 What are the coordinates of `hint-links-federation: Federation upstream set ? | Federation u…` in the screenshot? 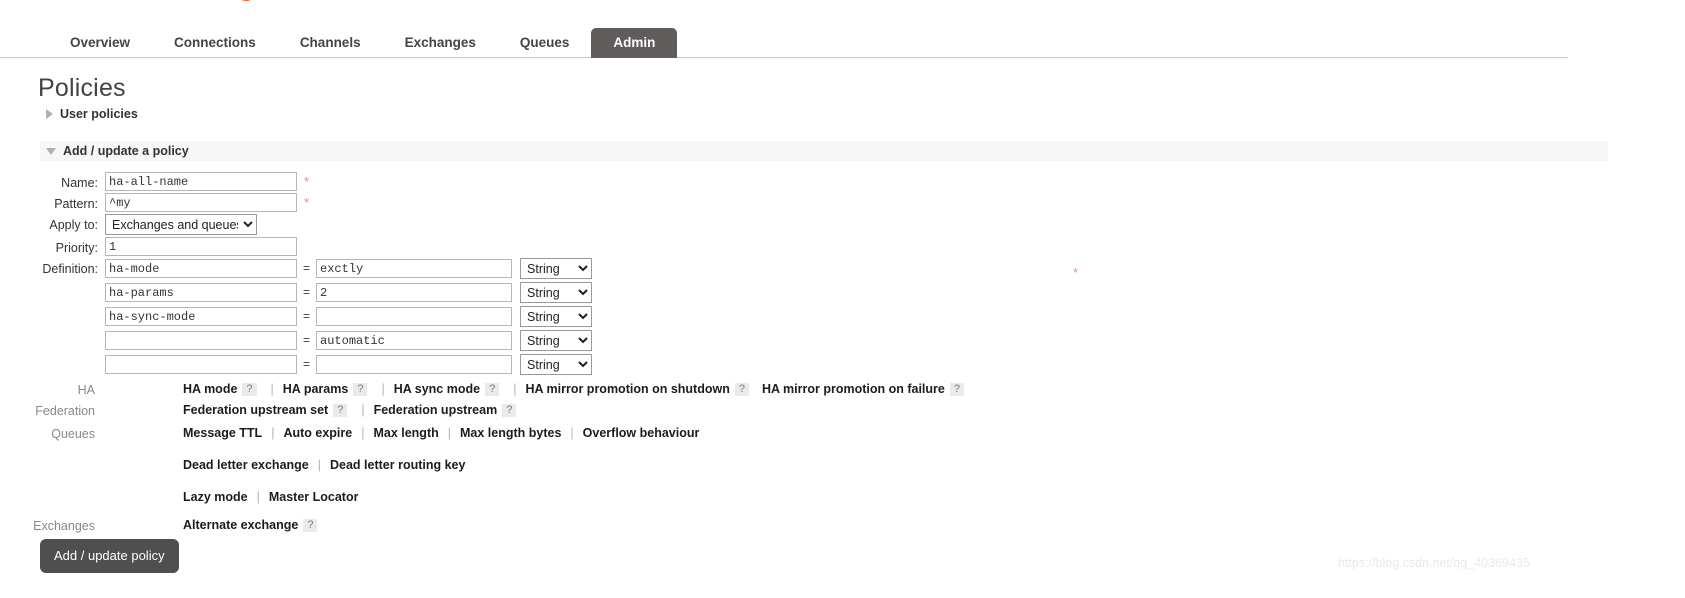 It's located at (313, 410).